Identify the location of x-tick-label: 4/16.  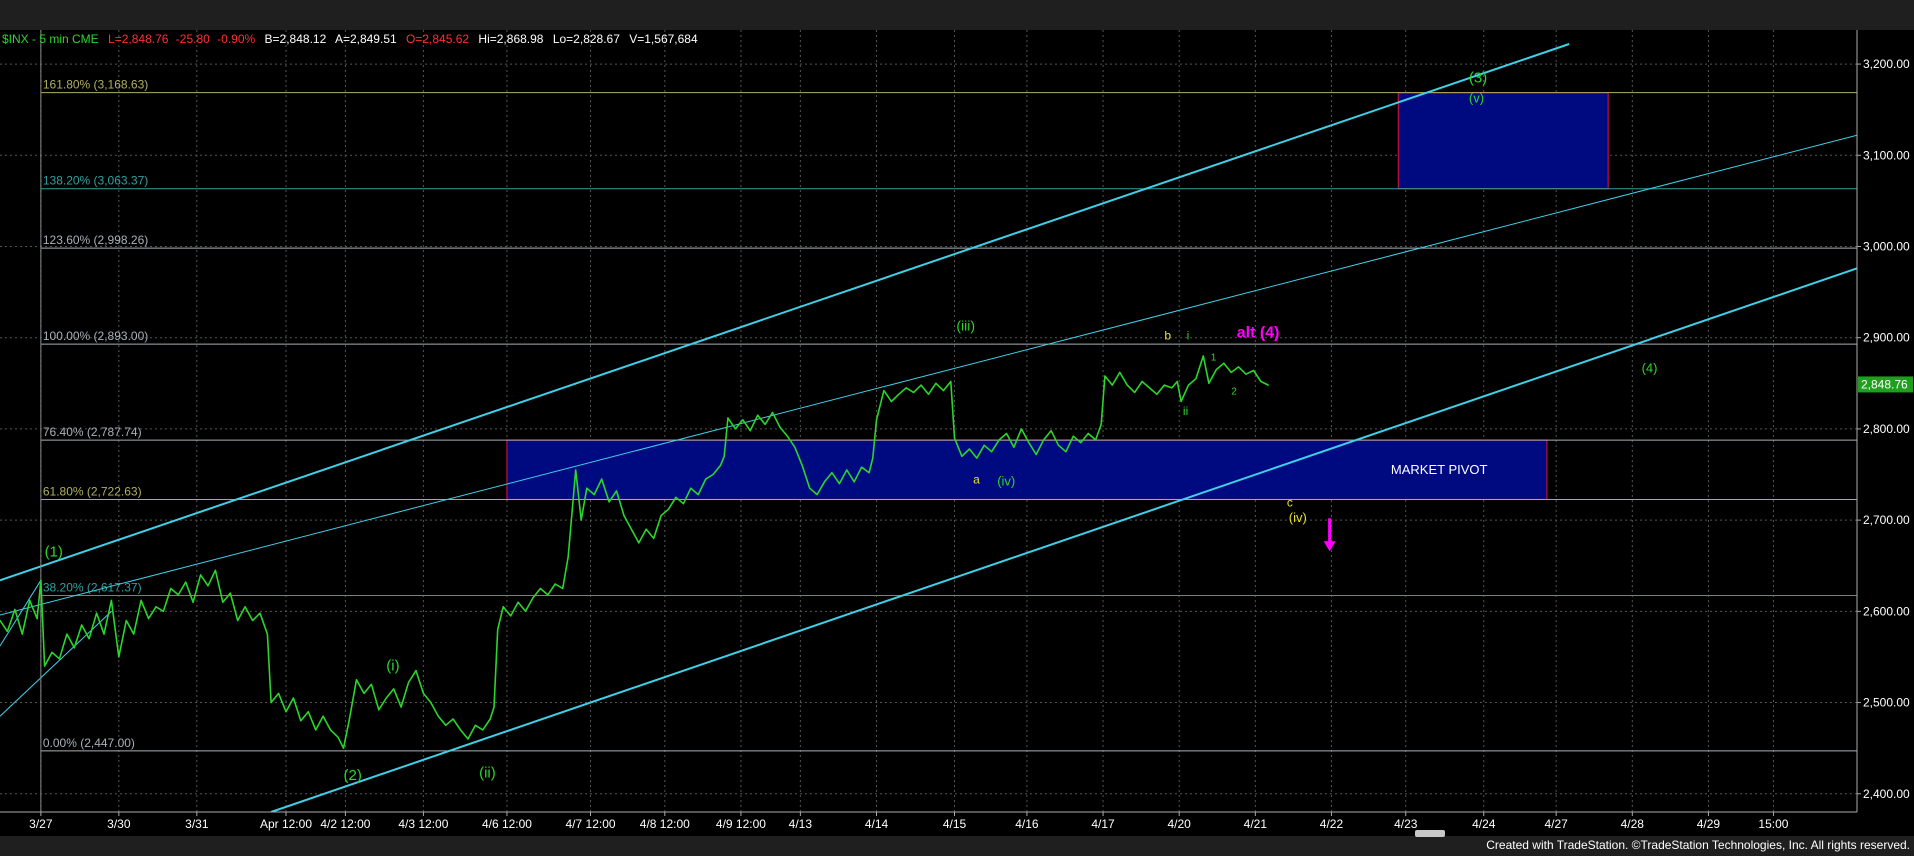
(1027, 824).